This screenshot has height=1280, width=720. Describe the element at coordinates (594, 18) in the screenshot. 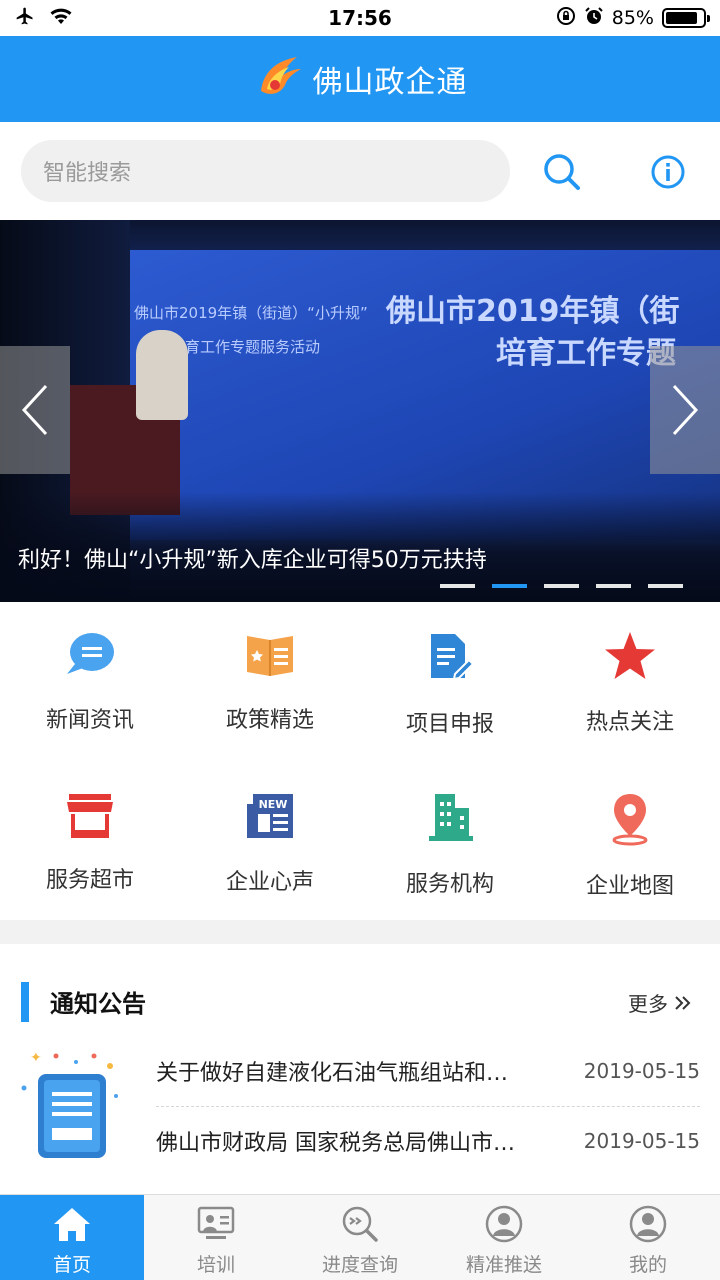

I see `alarm-icon` at that location.